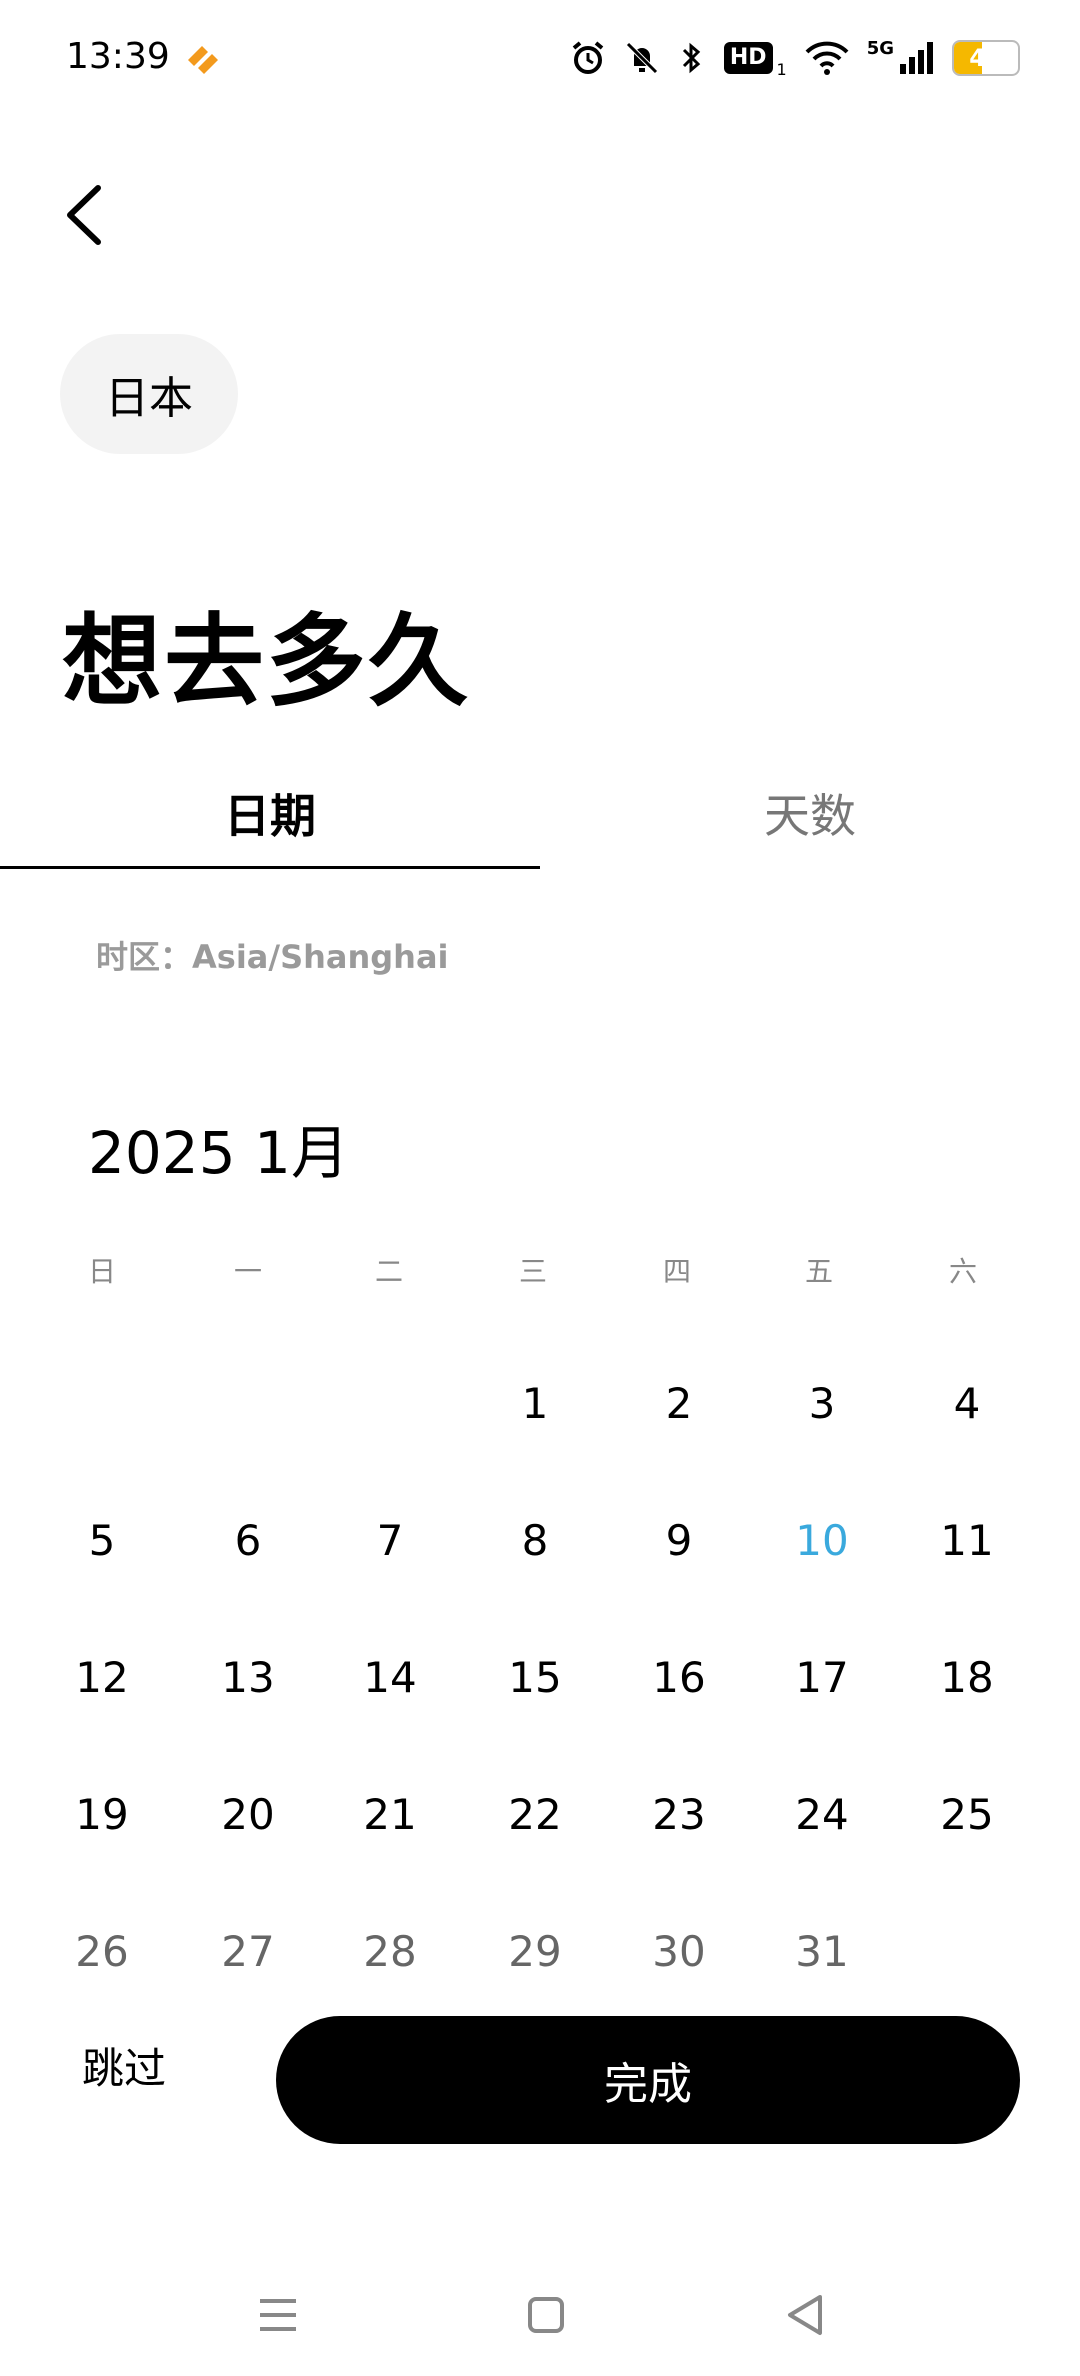 This screenshot has width=1080, height=2376. What do you see at coordinates (388, 1271) in the screenshot?
I see `weekday-tue: 二` at bounding box center [388, 1271].